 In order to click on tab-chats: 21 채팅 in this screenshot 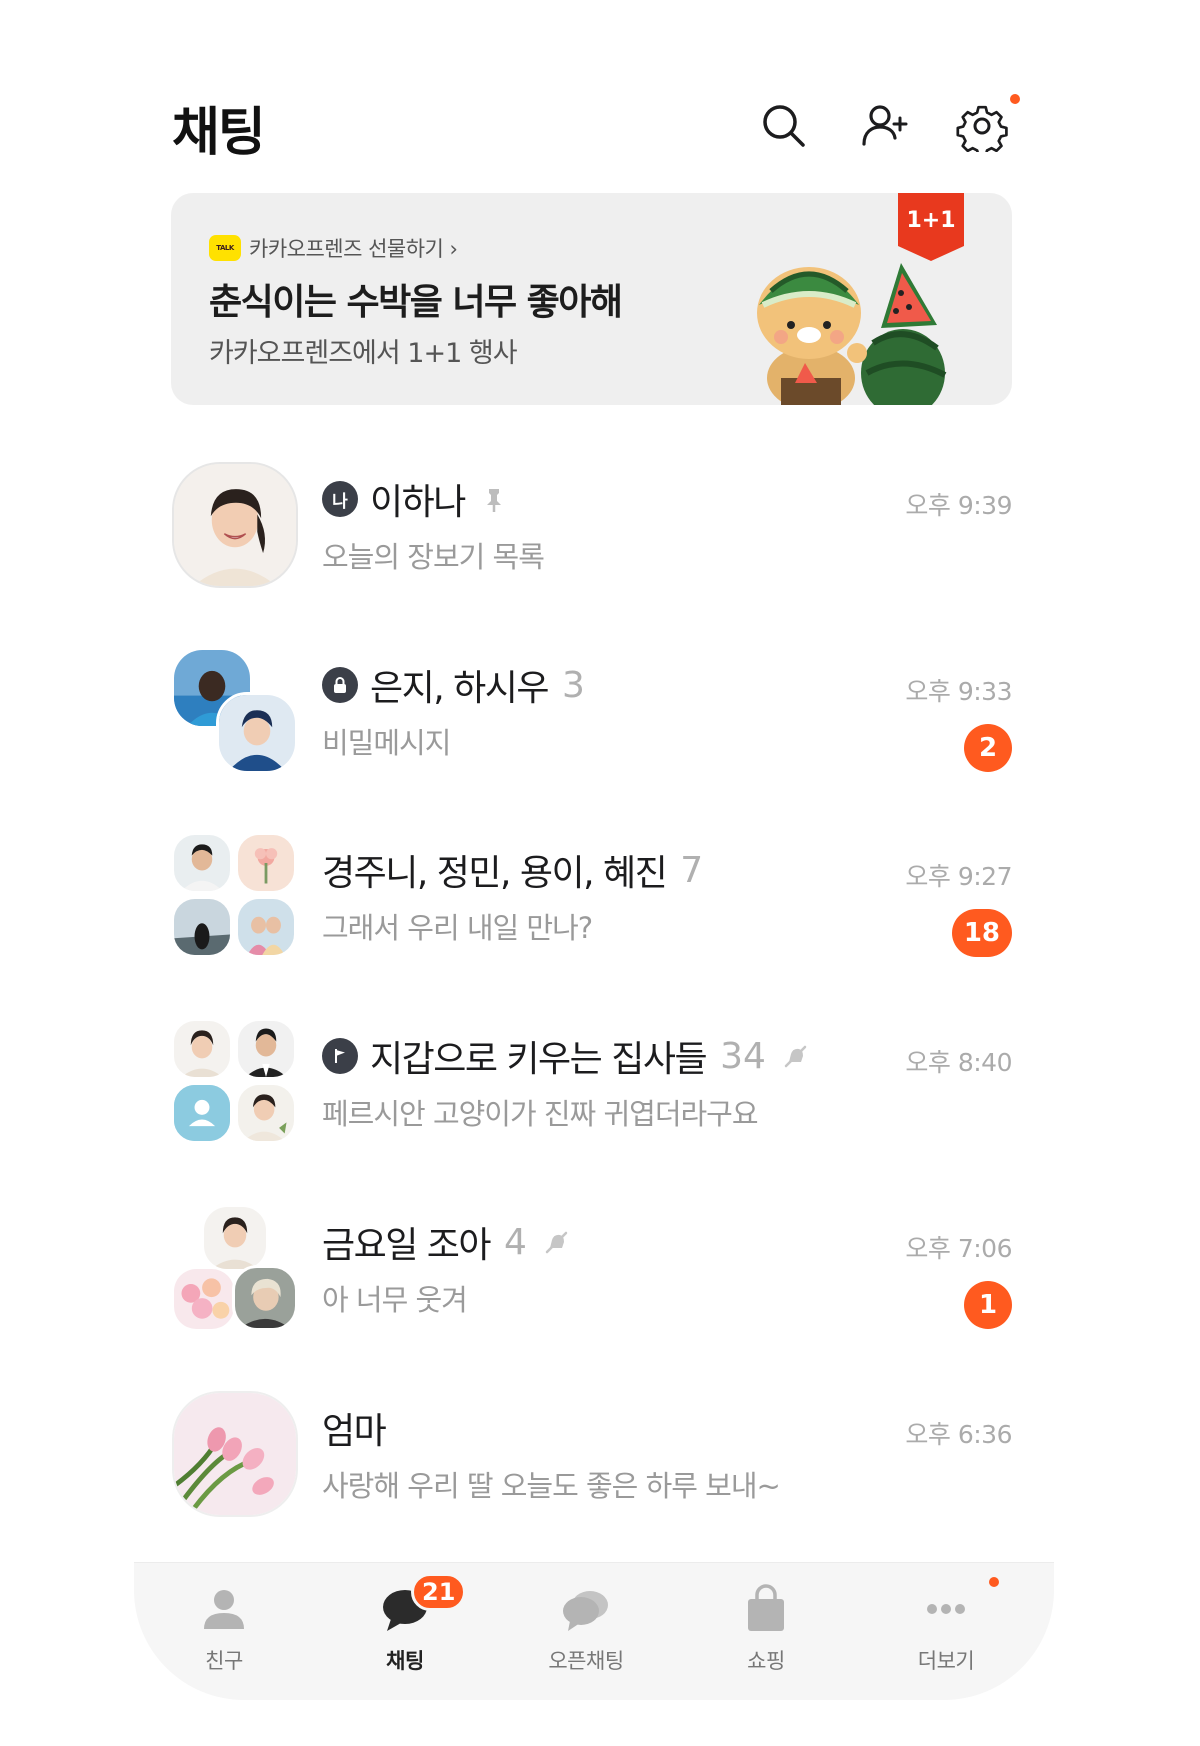, I will do `click(405, 1633)`.